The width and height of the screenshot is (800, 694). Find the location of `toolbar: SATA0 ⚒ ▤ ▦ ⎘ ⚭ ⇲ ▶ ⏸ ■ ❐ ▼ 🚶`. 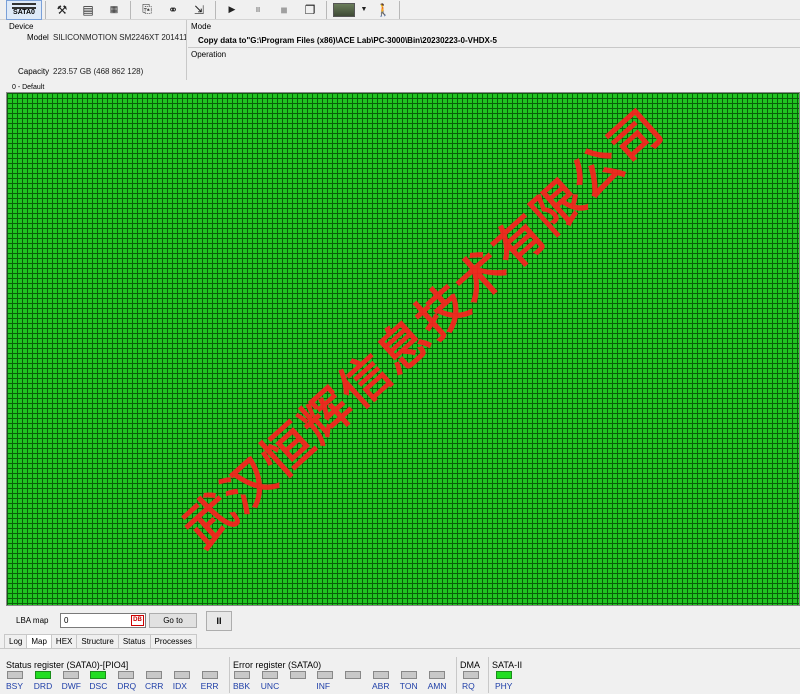

toolbar: SATA0 ⚒ ▤ ▦ ⎘ ⚭ ⇲ ▶ ⏸ ■ ❐ ▼ 🚶 is located at coordinates (400, 10).